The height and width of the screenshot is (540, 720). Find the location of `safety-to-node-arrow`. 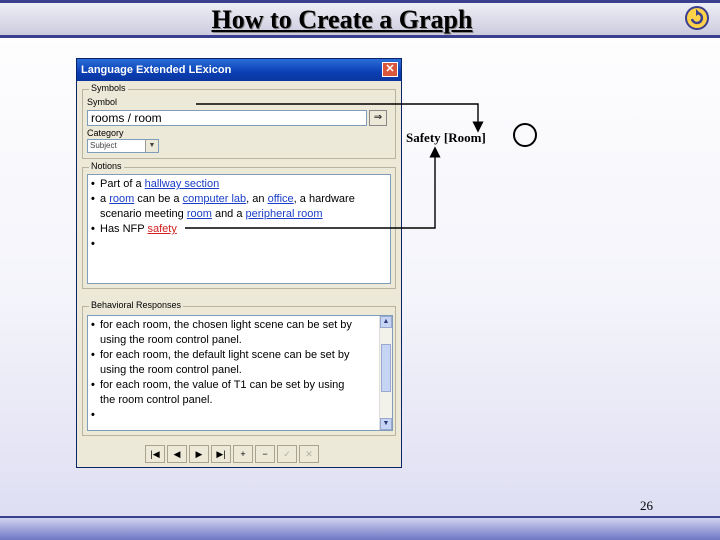

safety-to-node-arrow is located at coordinates (313, 187).